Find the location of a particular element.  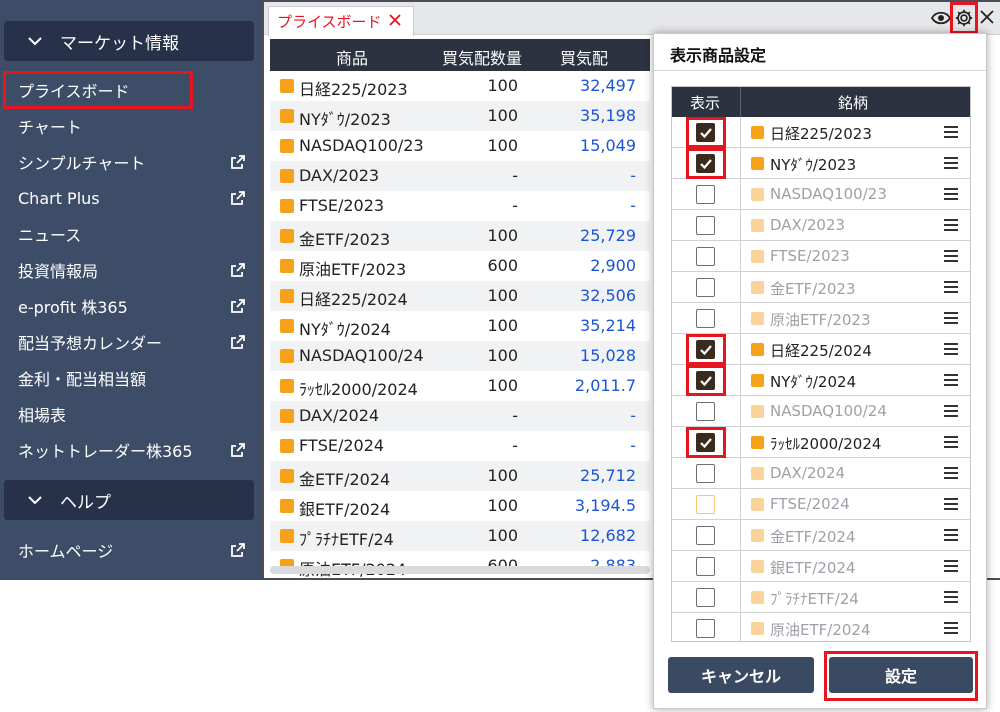

table-row: ﾗｯｾﾙ2000/2024 100 2,011.7 is located at coordinates (460, 386).